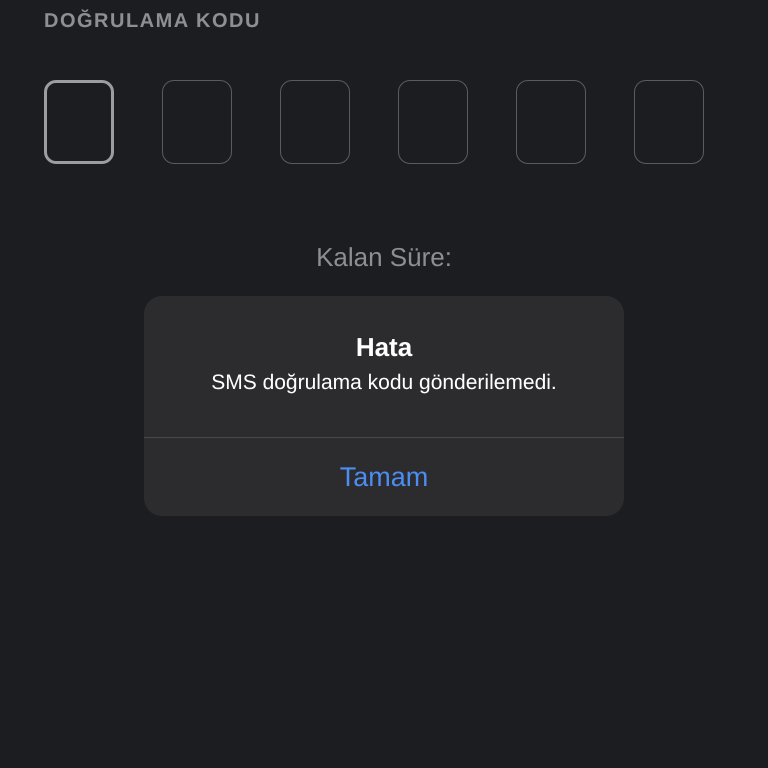  I want to click on section-label: DOĞRULAMA KODU, so click(152, 21).